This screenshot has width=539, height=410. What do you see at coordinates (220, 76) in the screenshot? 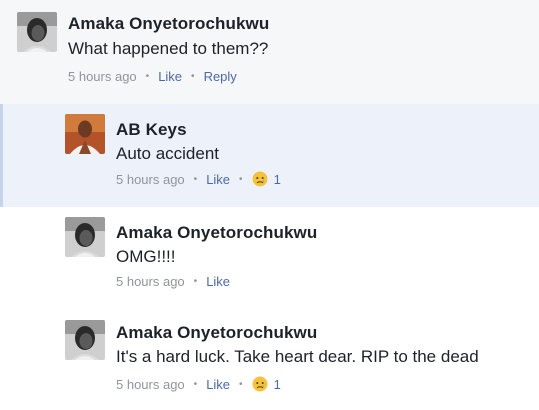
I see `reply-link: Reply` at bounding box center [220, 76].